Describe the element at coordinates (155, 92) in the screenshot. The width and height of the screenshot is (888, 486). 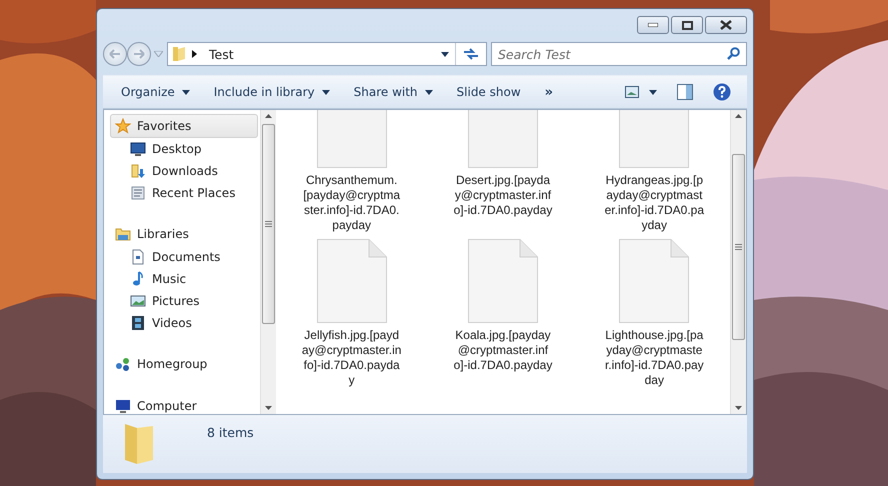
I see `toolbar-button: Organize` at that location.